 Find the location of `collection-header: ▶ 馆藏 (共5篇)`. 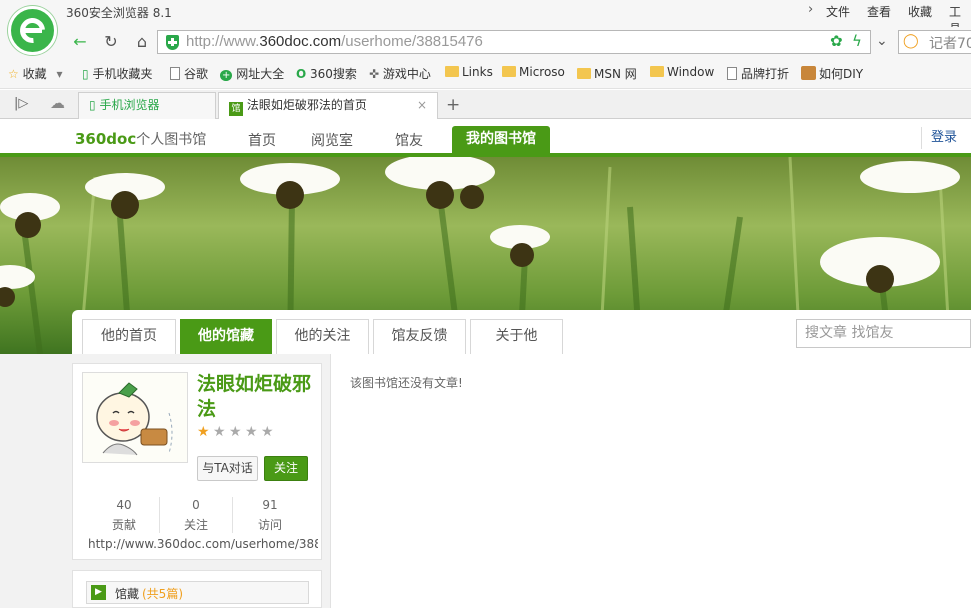

collection-header: ▶ 馆藏 (共5篇) is located at coordinates (197, 592).